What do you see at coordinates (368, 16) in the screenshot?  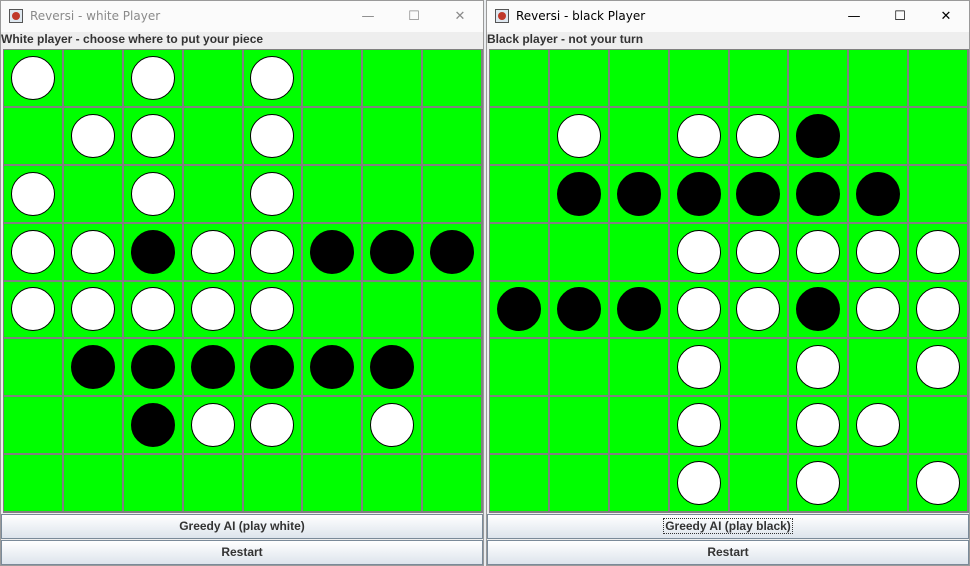 I see `minimize-icon: —` at bounding box center [368, 16].